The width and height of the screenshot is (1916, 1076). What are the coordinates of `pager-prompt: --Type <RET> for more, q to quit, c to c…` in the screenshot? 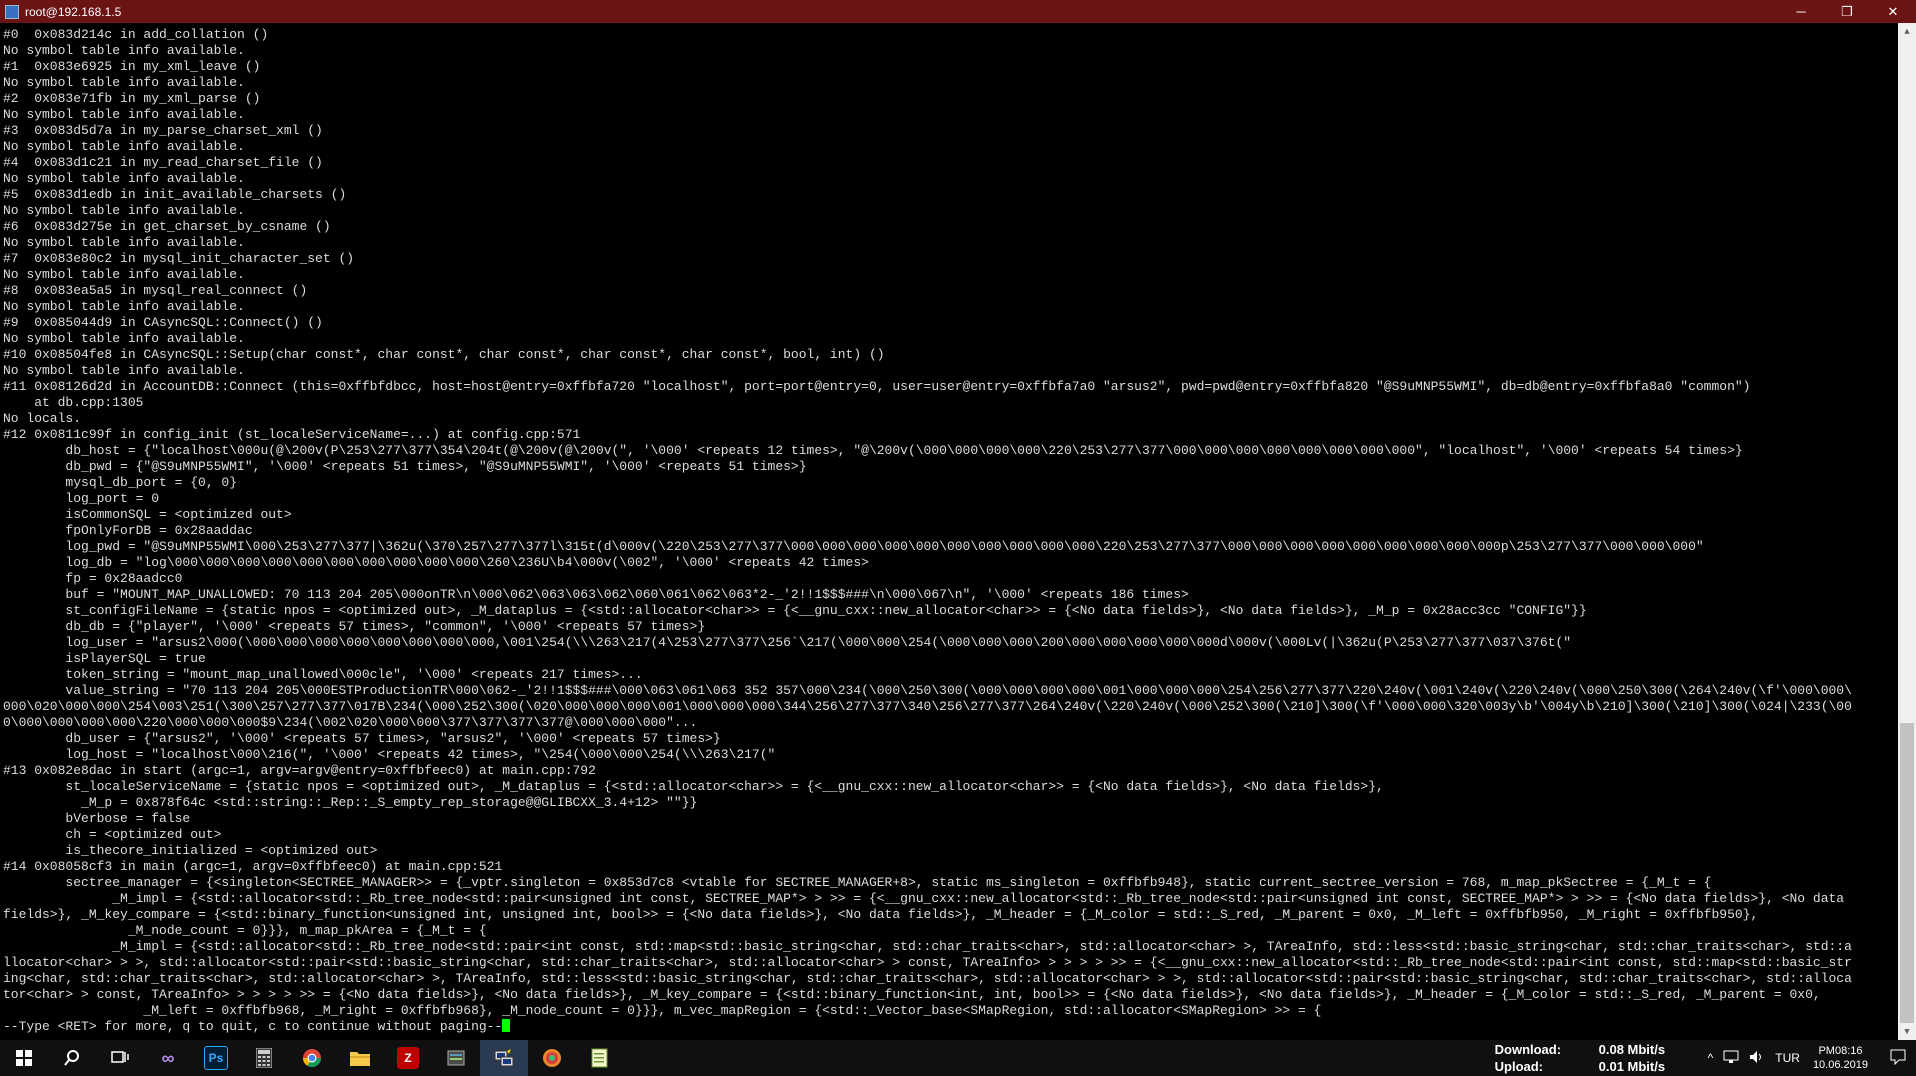 It's located at (253, 1026).